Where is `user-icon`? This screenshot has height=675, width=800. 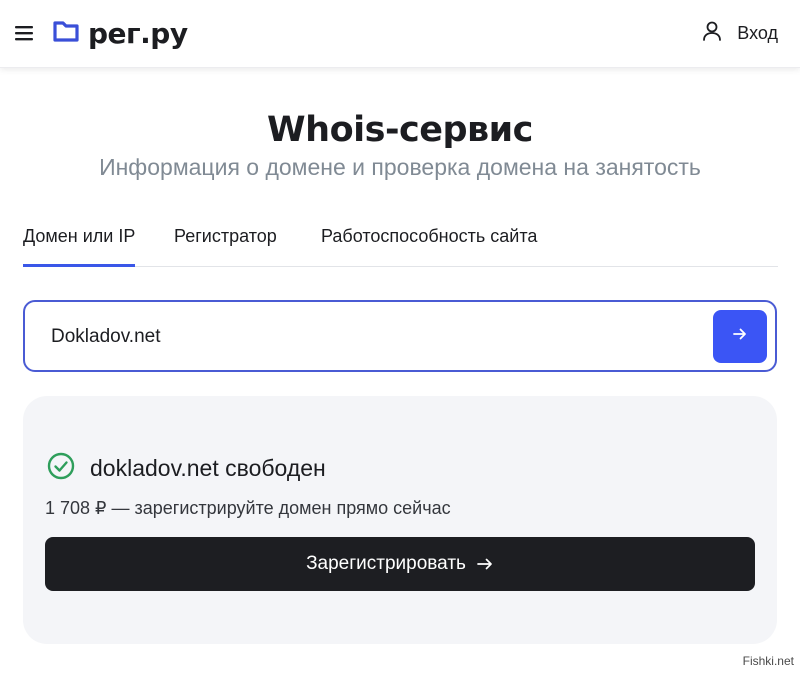 user-icon is located at coordinates (712, 33).